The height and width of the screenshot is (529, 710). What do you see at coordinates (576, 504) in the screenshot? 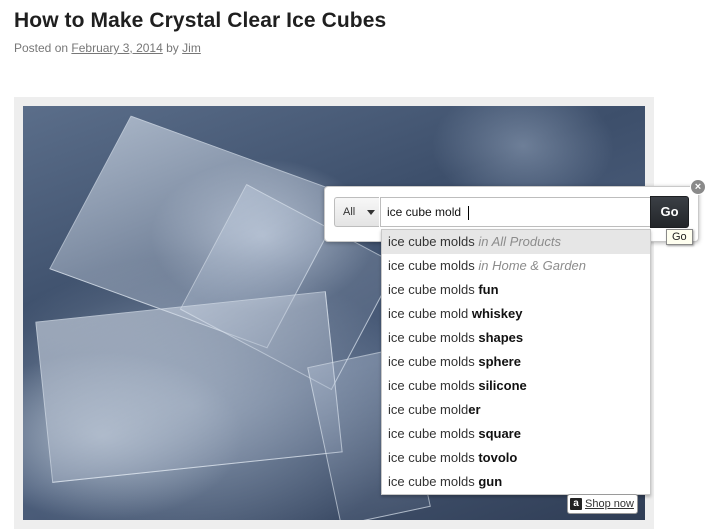
I see `amazon-logo-icon: a` at bounding box center [576, 504].